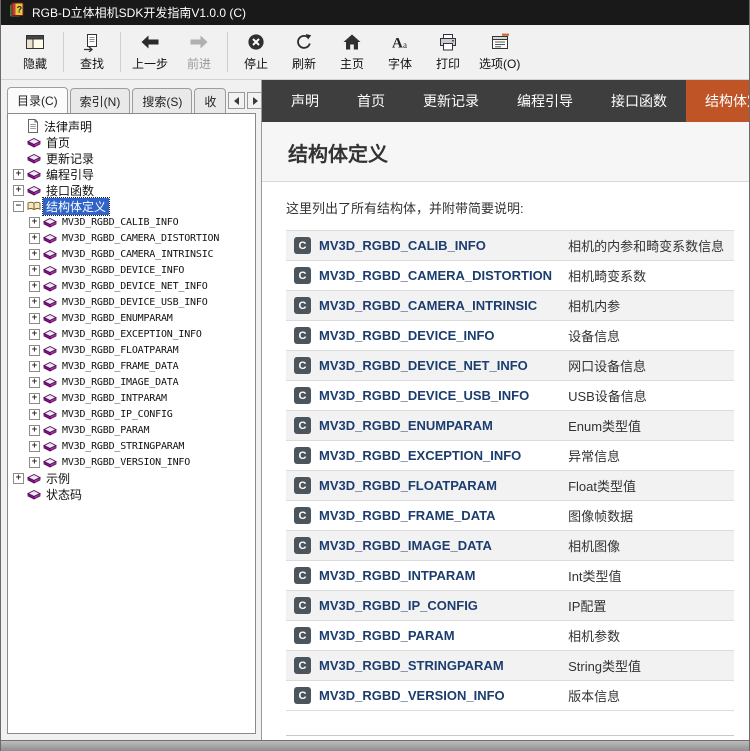 This screenshot has height=751, width=750. Describe the element at coordinates (237, 100) in the screenshot. I see `tab-scroll-left-button` at that location.